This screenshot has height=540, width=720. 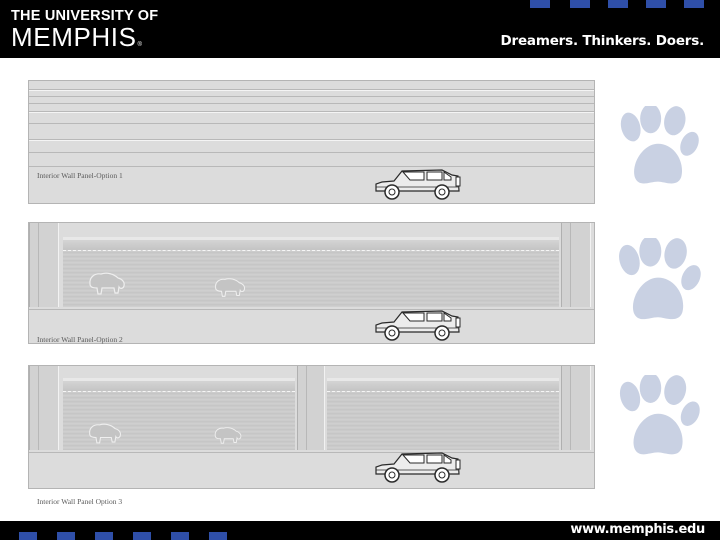 I want to click on panel-label-3: Interior Wall Panel Option 3, so click(x=80, y=501).